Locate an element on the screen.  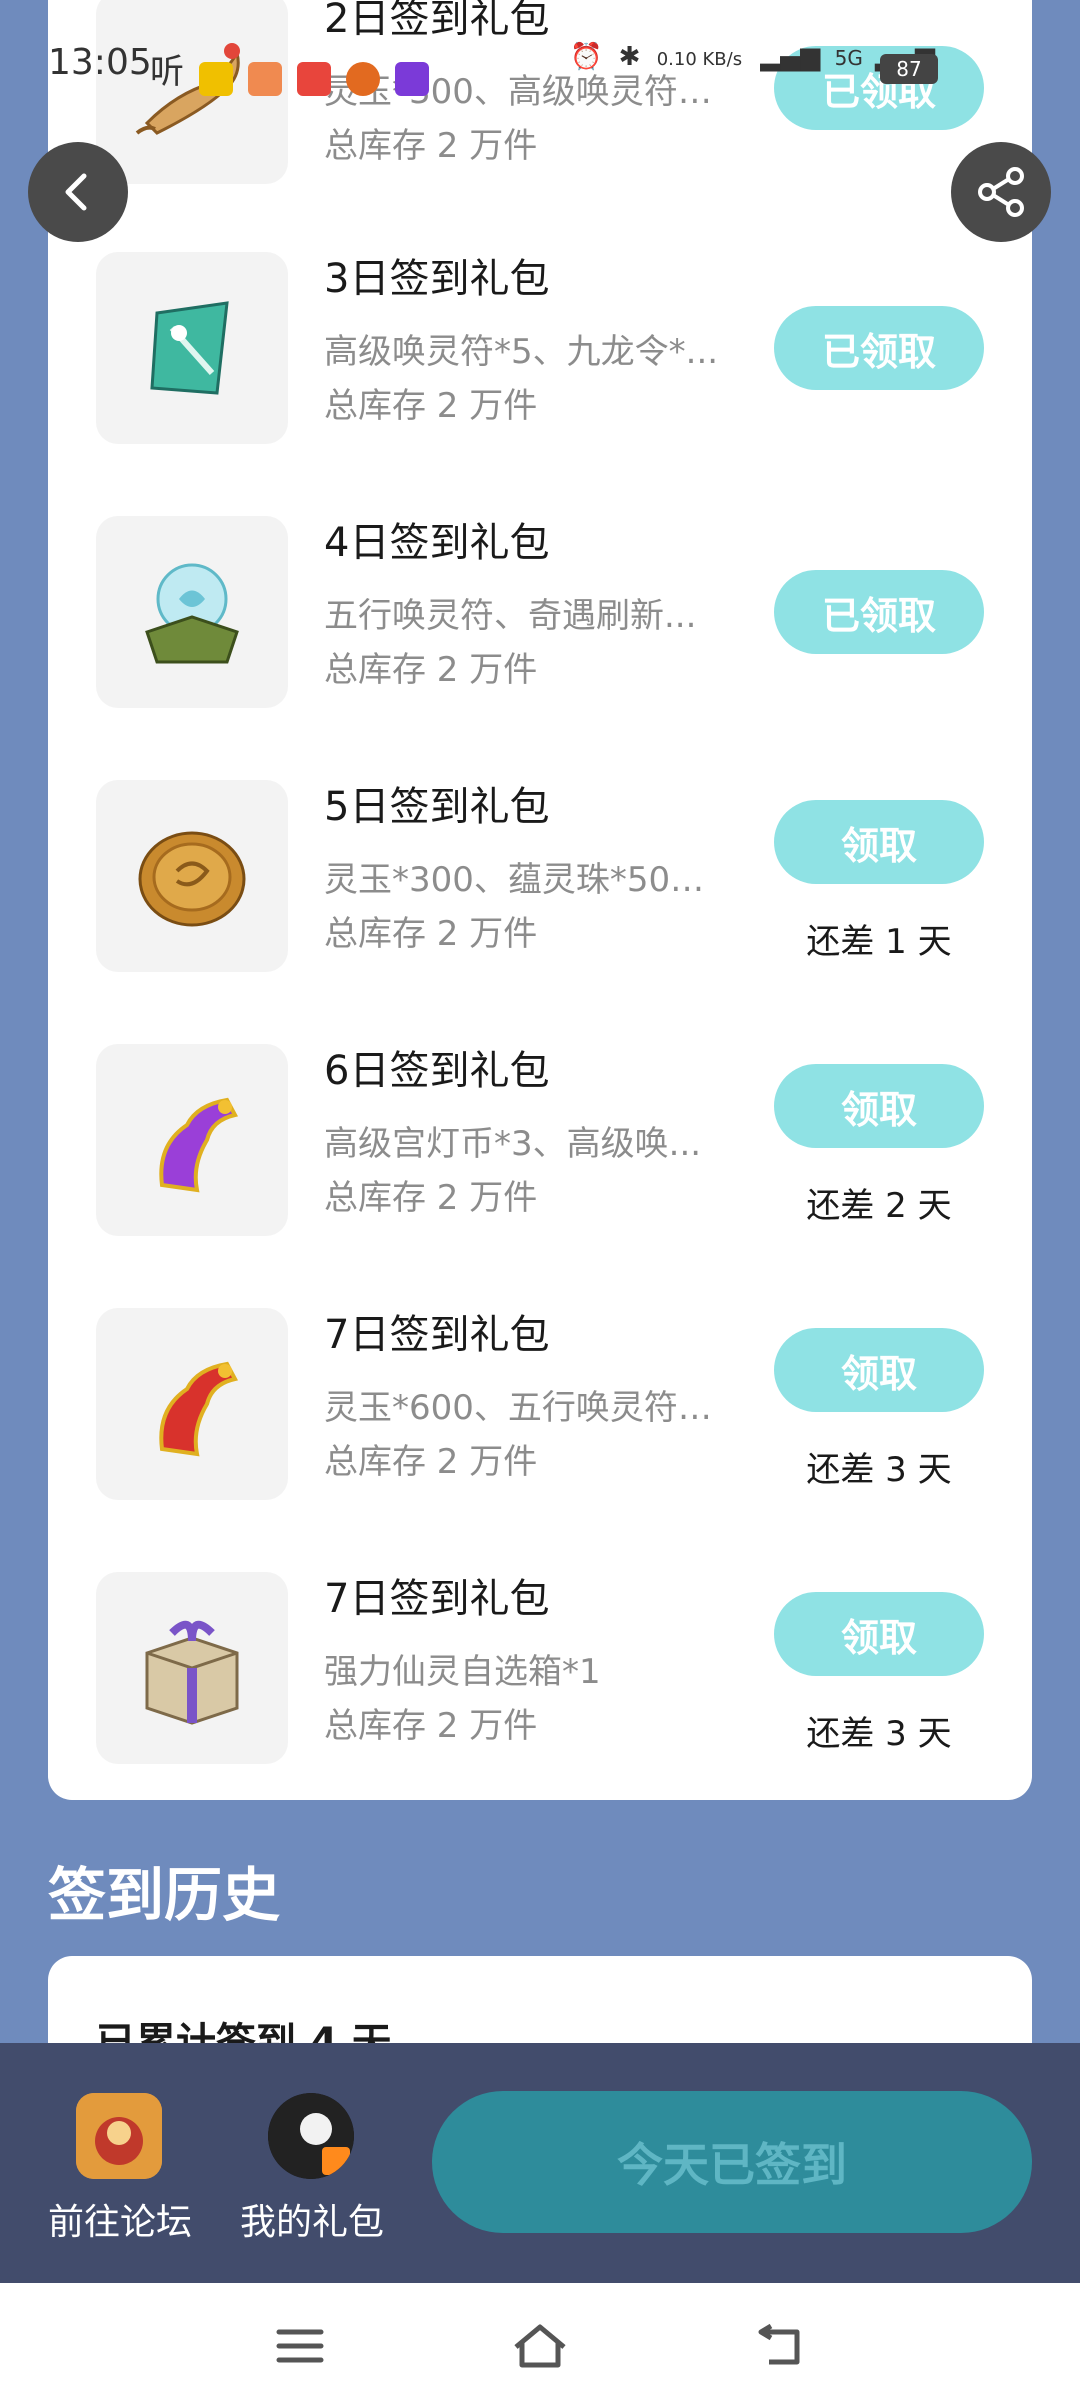
signal-icon: ▂▄▆ is located at coordinates (790, 57).